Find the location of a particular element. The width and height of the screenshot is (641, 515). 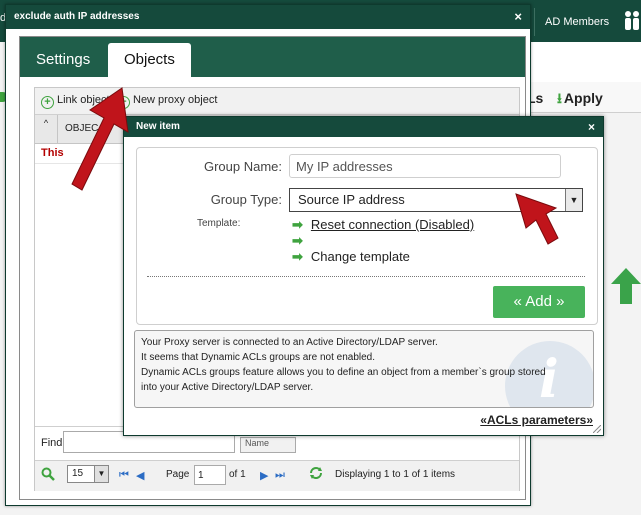

resize-grip-icon is located at coordinates (597, 429).